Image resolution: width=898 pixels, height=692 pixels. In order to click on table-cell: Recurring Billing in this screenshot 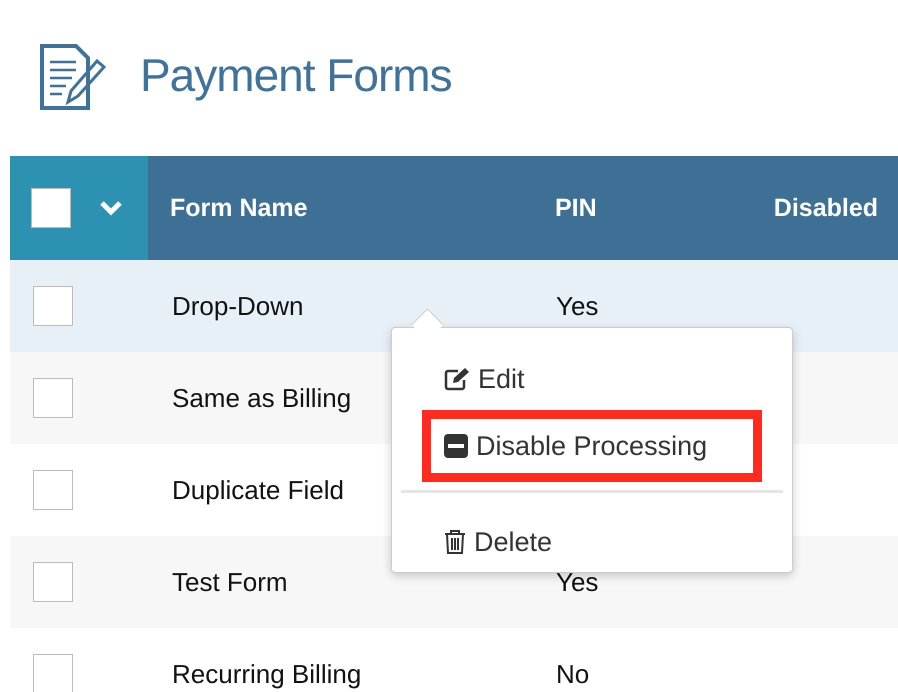, I will do `click(267, 673)`.